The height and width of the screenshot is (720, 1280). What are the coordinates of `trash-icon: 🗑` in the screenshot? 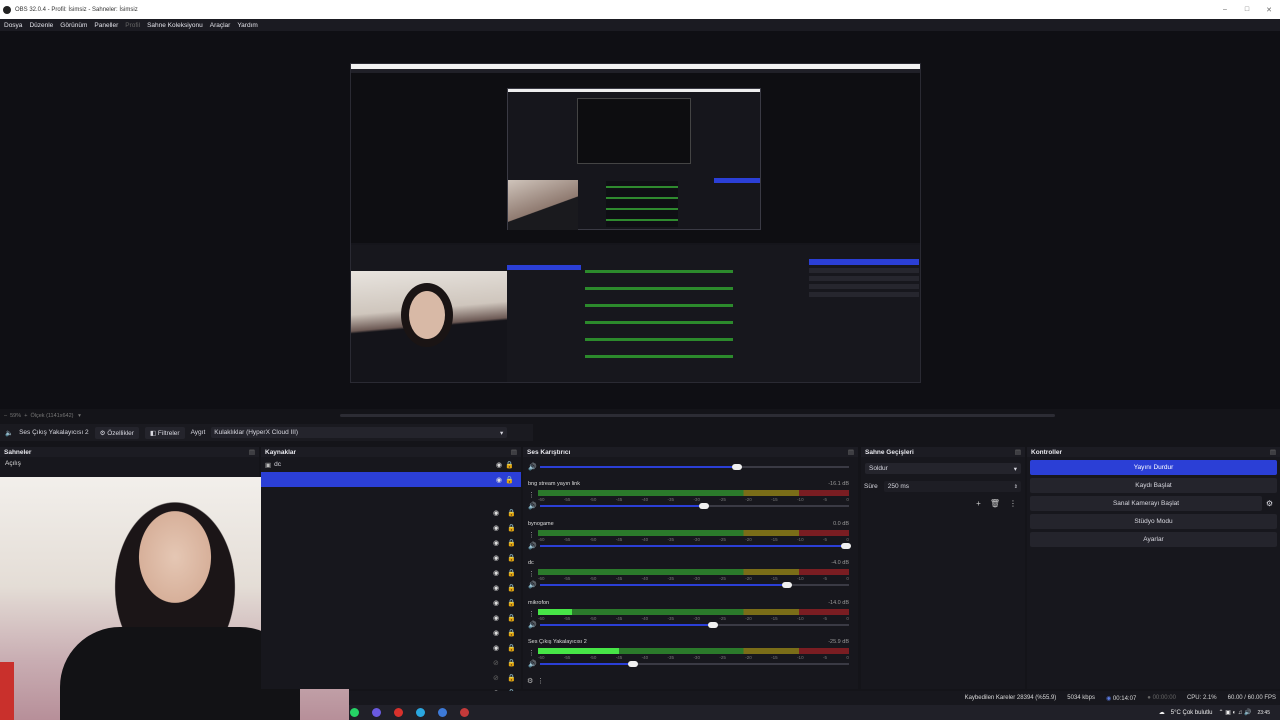 It's located at (995, 503).